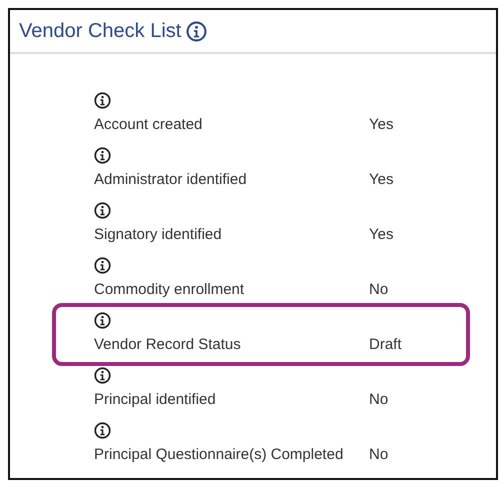  Describe the element at coordinates (171, 180) in the screenshot. I see `check-label: Administrator identified` at that location.